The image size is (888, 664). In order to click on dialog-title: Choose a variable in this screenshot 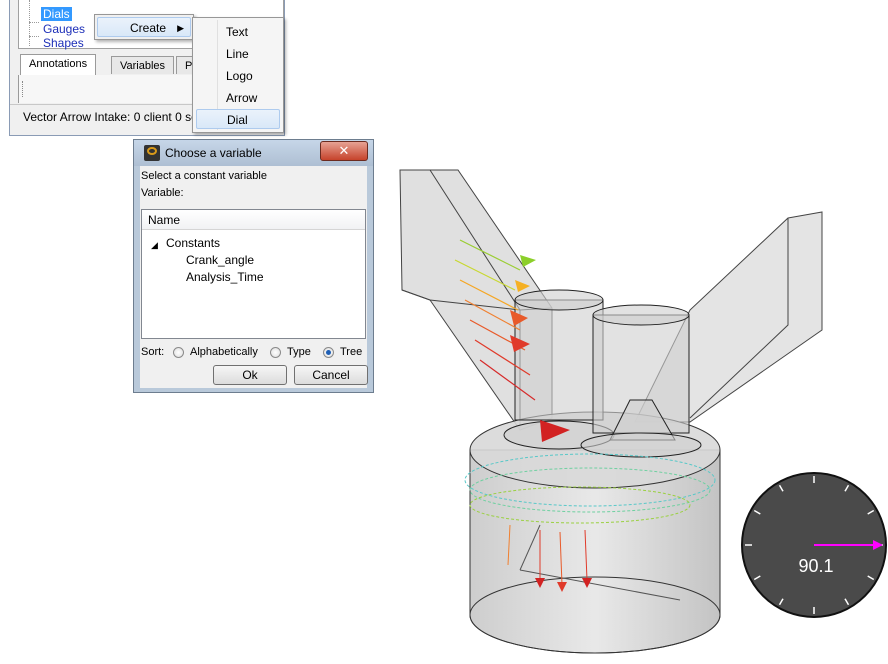, I will do `click(213, 153)`.